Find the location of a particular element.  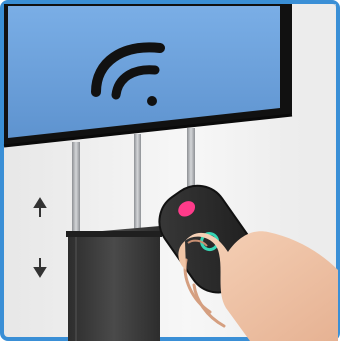

lift-cabinet is located at coordinates (114, 283).